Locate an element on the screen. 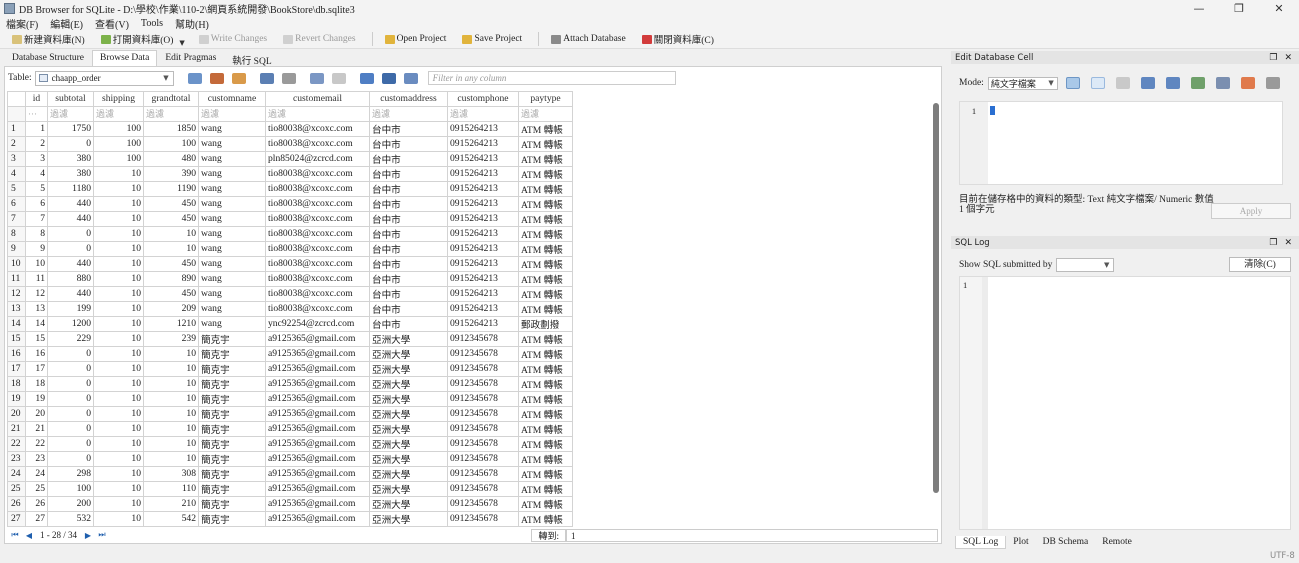  row-header: 12 is located at coordinates (16, 293).